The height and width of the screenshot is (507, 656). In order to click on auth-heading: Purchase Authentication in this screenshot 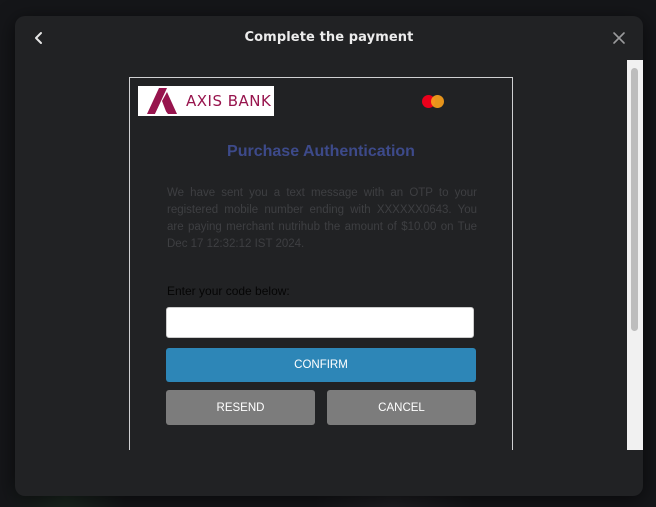, I will do `click(321, 151)`.